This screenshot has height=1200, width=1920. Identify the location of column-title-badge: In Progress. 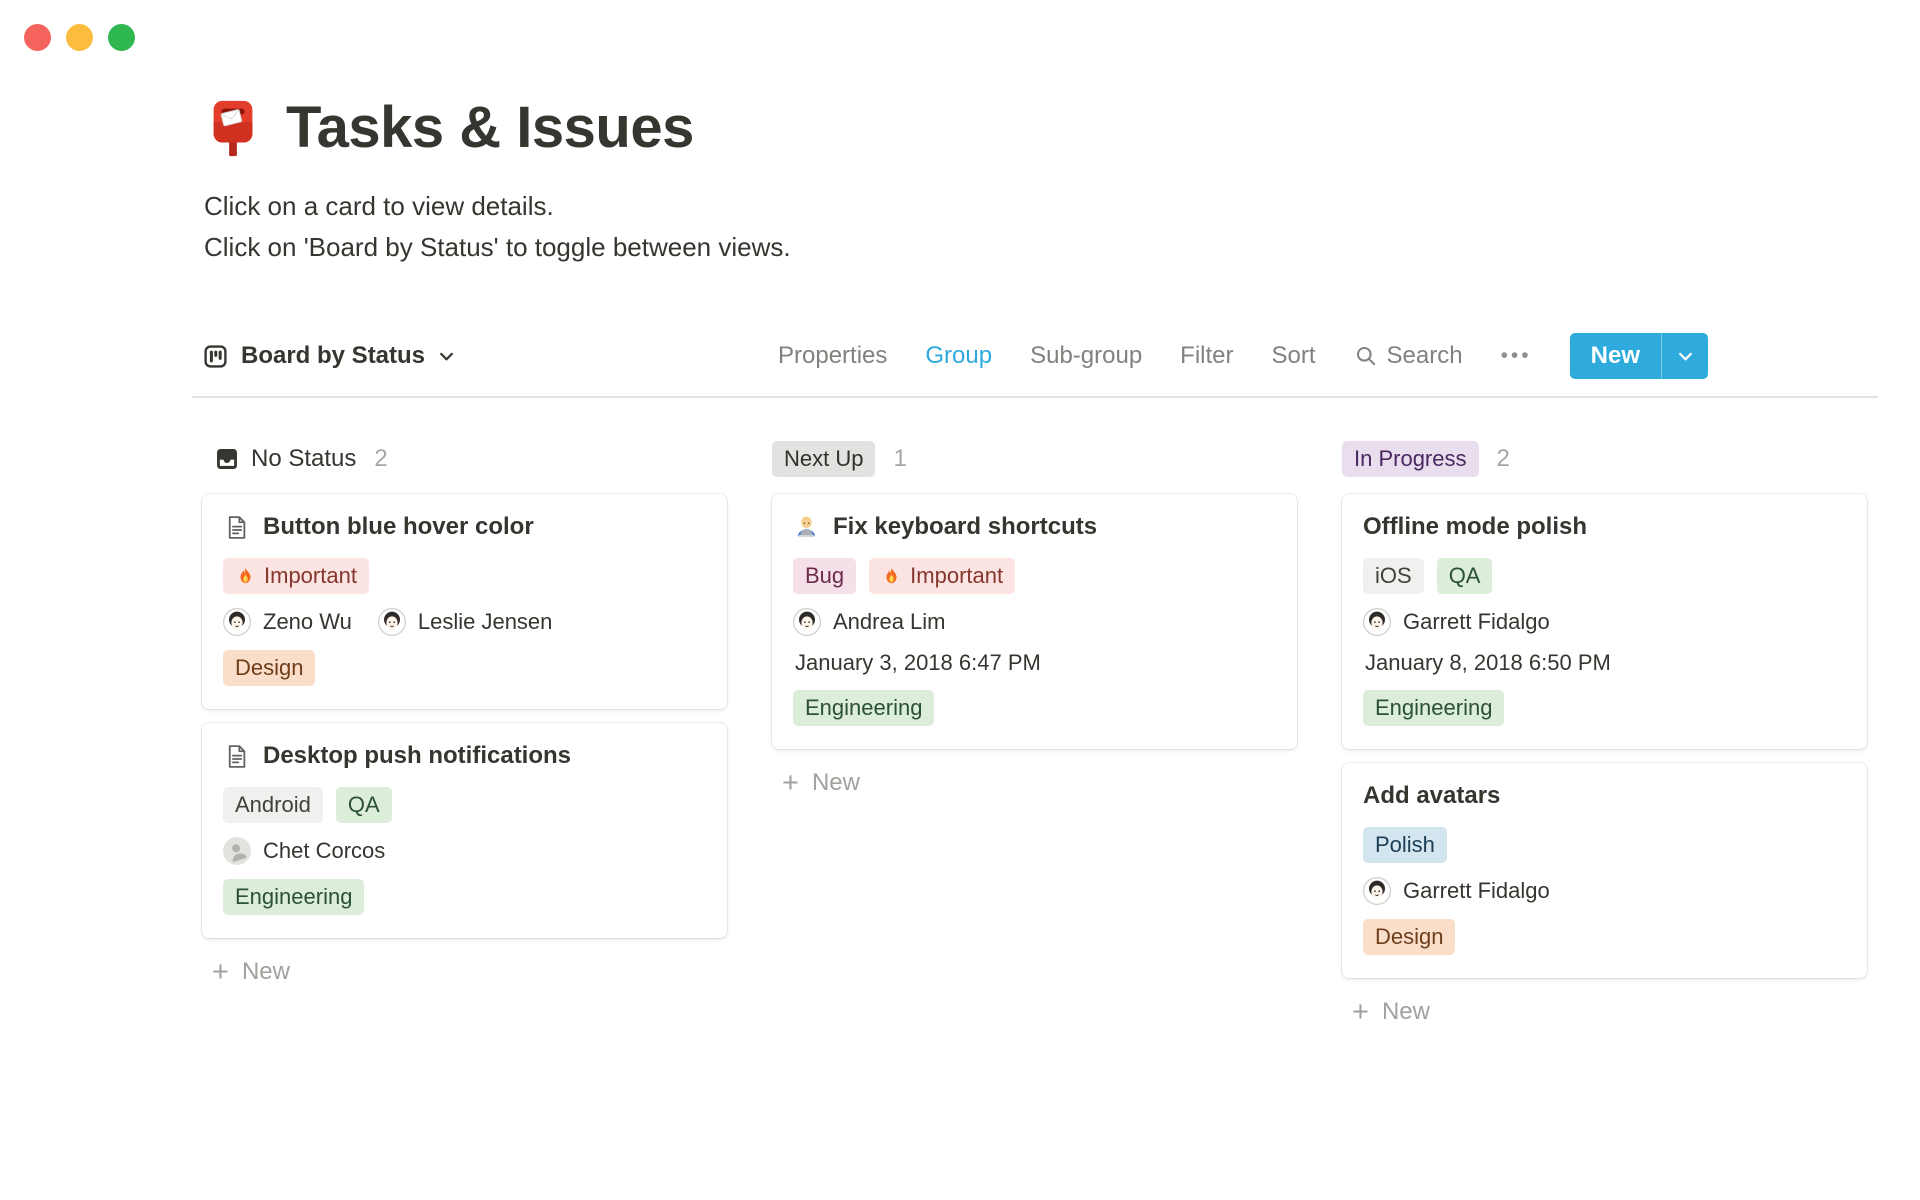
(1410, 459).